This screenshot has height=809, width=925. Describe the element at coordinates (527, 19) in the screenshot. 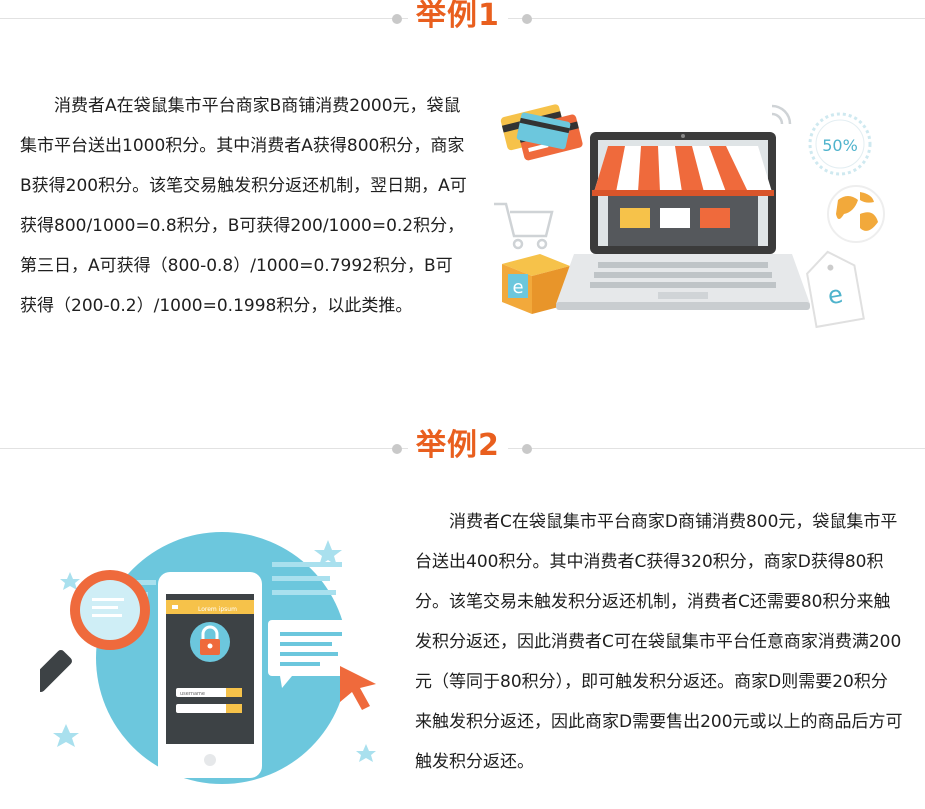

I see `section1-right-dot` at that location.